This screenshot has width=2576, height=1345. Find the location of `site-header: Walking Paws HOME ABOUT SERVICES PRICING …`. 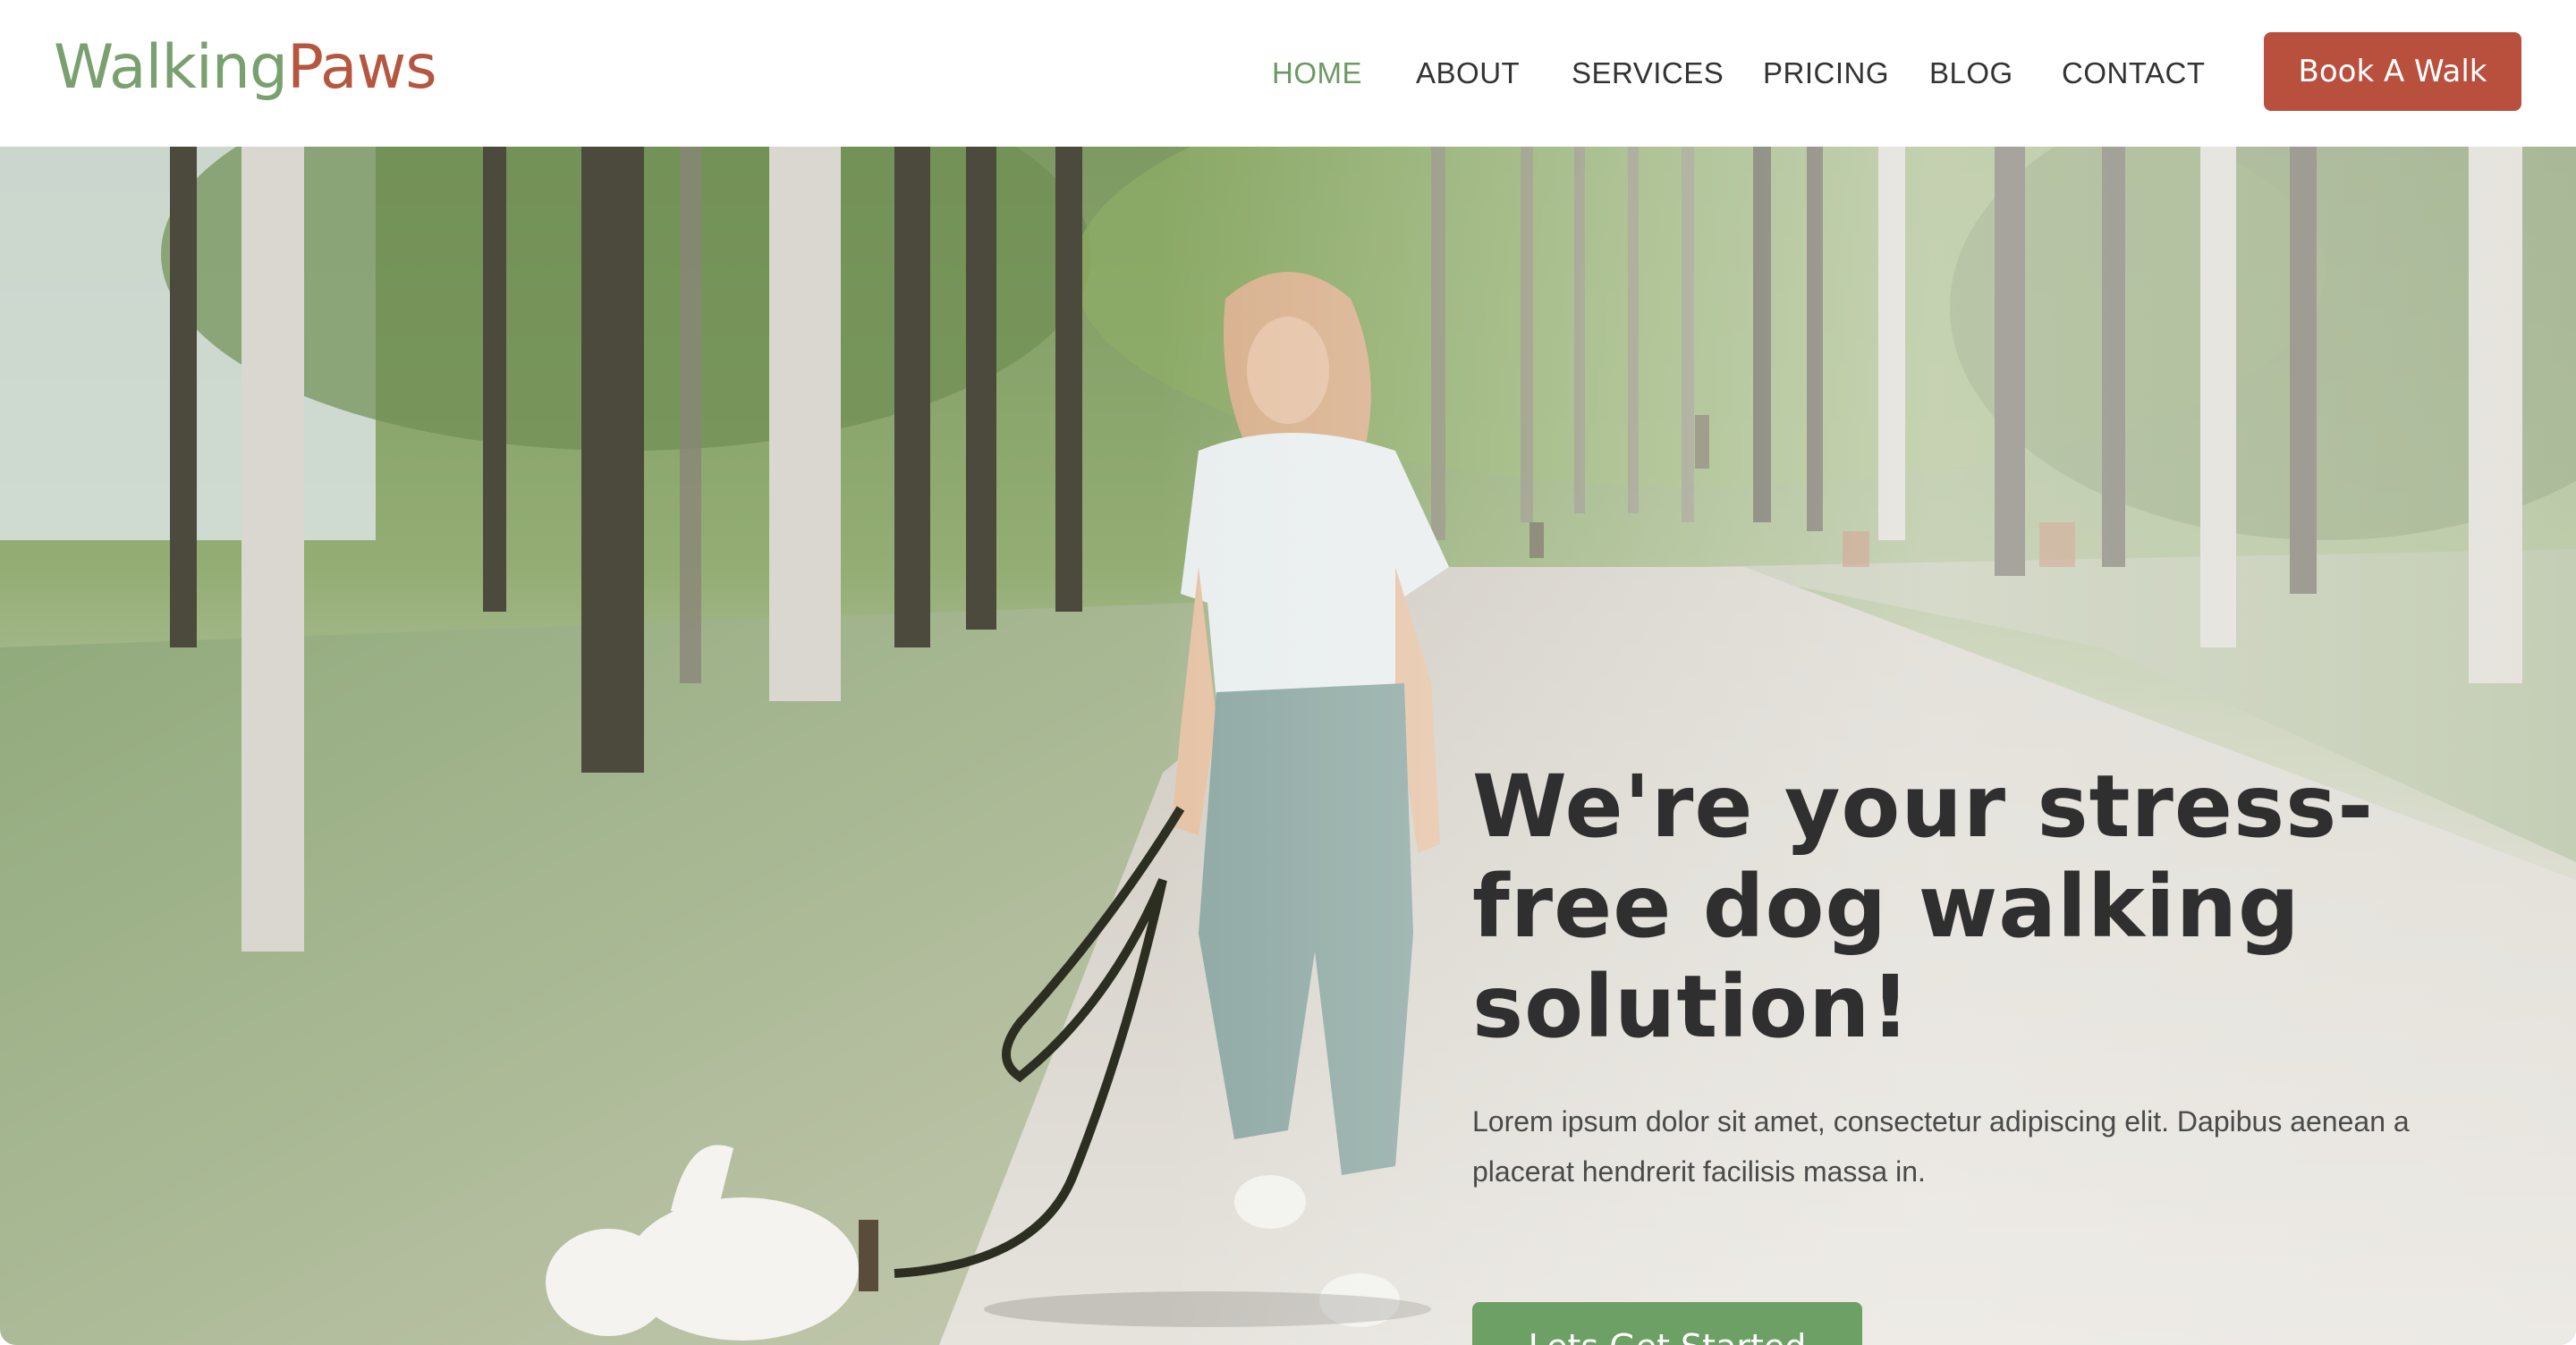

site-header: Walking Paws HOME ABOUT SERVICES PRICING … is located at coordinates (1288, 73).